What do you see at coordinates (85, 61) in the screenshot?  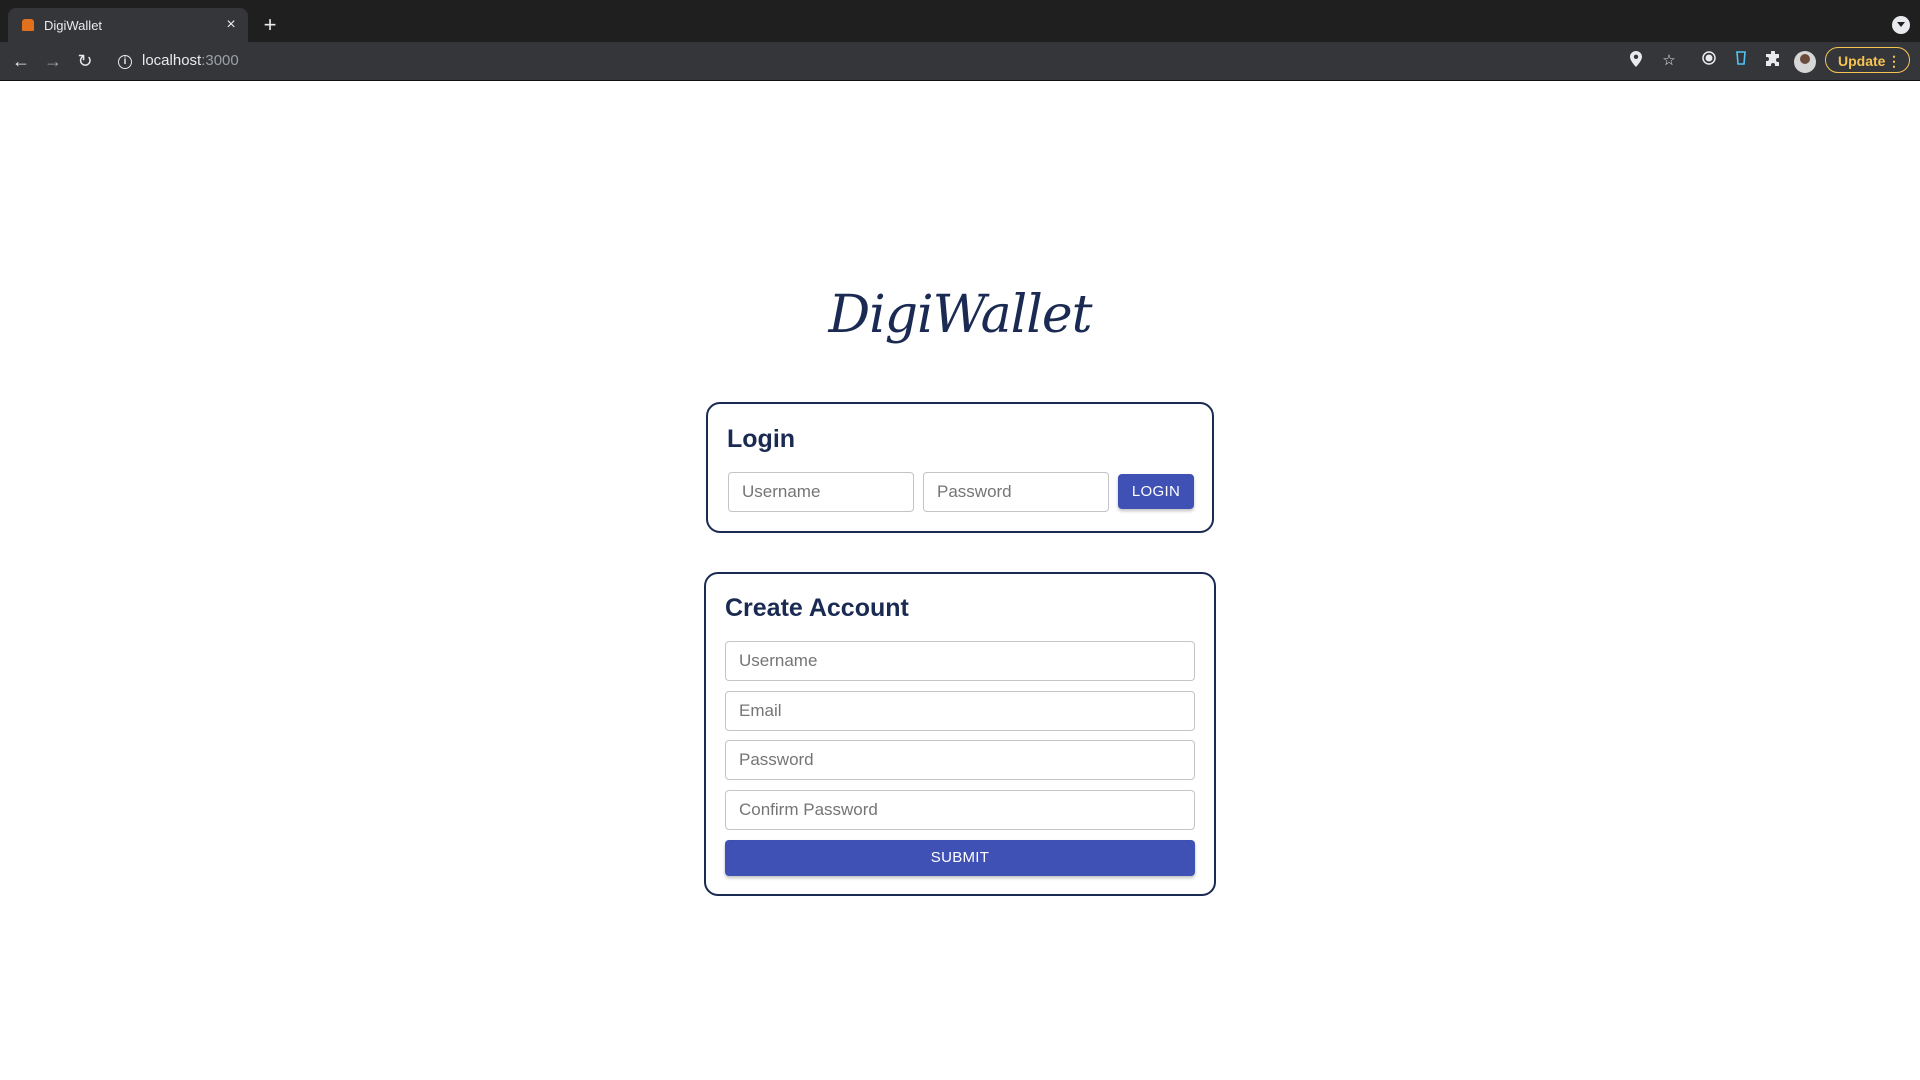 I see `reload-icon: ↻` at bounding box center [85, 61].